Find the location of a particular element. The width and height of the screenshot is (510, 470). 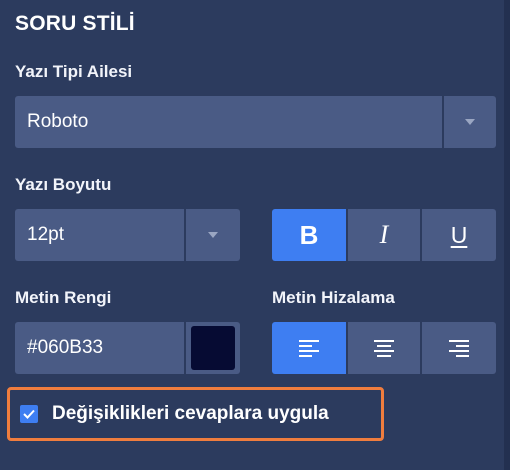

text-align-label: Metin Hizalama is located at coordinates (333, 297).